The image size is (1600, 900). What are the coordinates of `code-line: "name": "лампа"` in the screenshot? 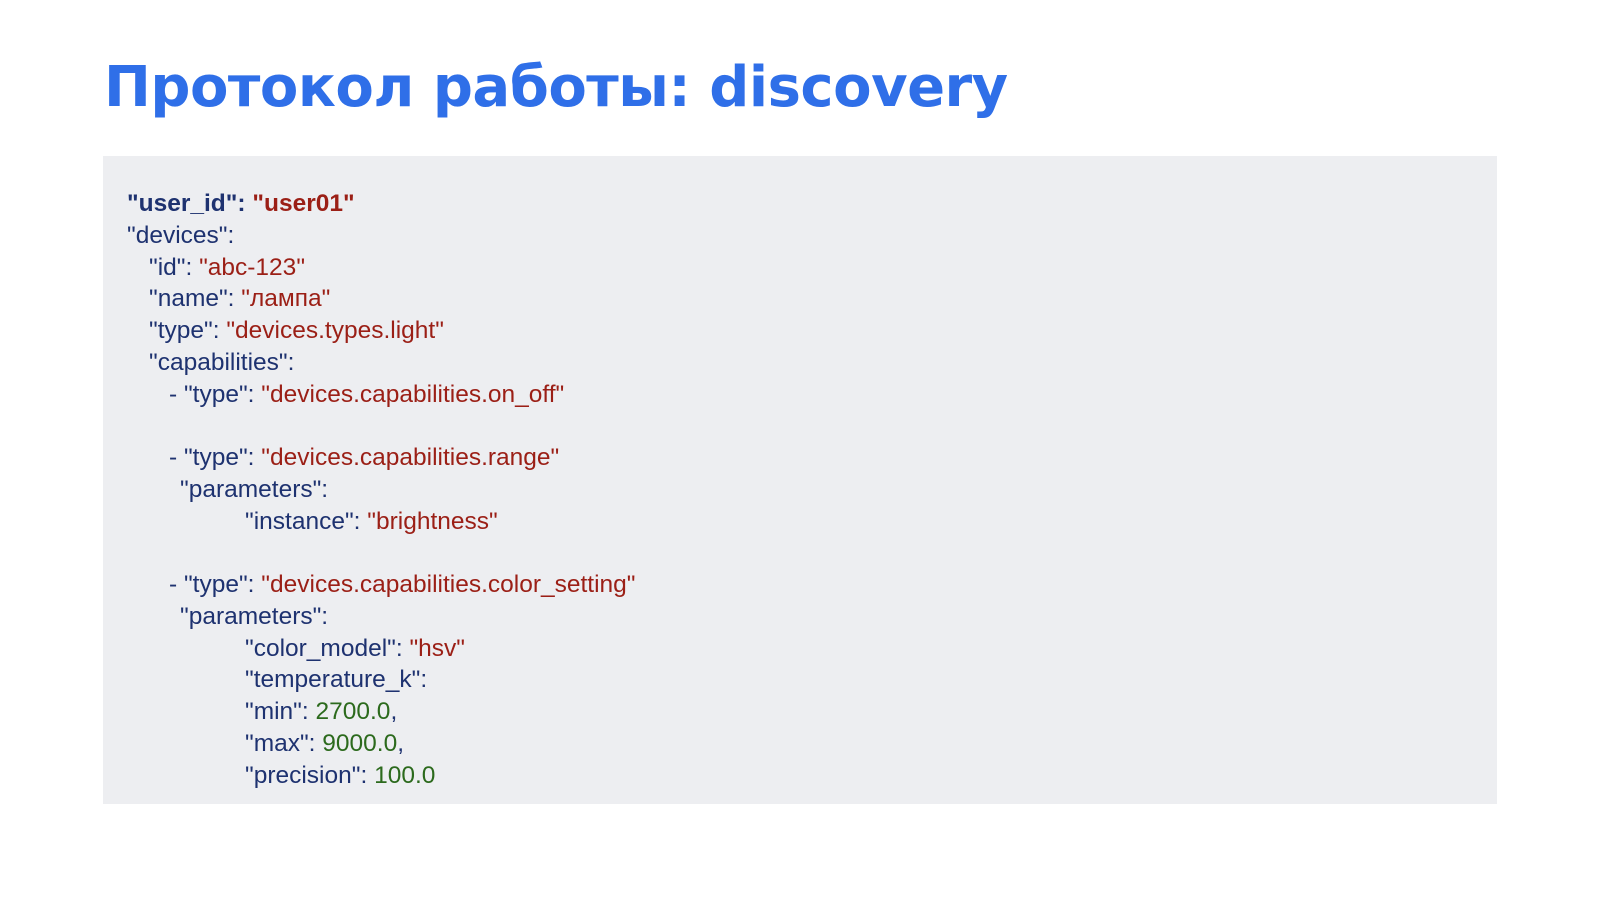 It's located at (381, 299).